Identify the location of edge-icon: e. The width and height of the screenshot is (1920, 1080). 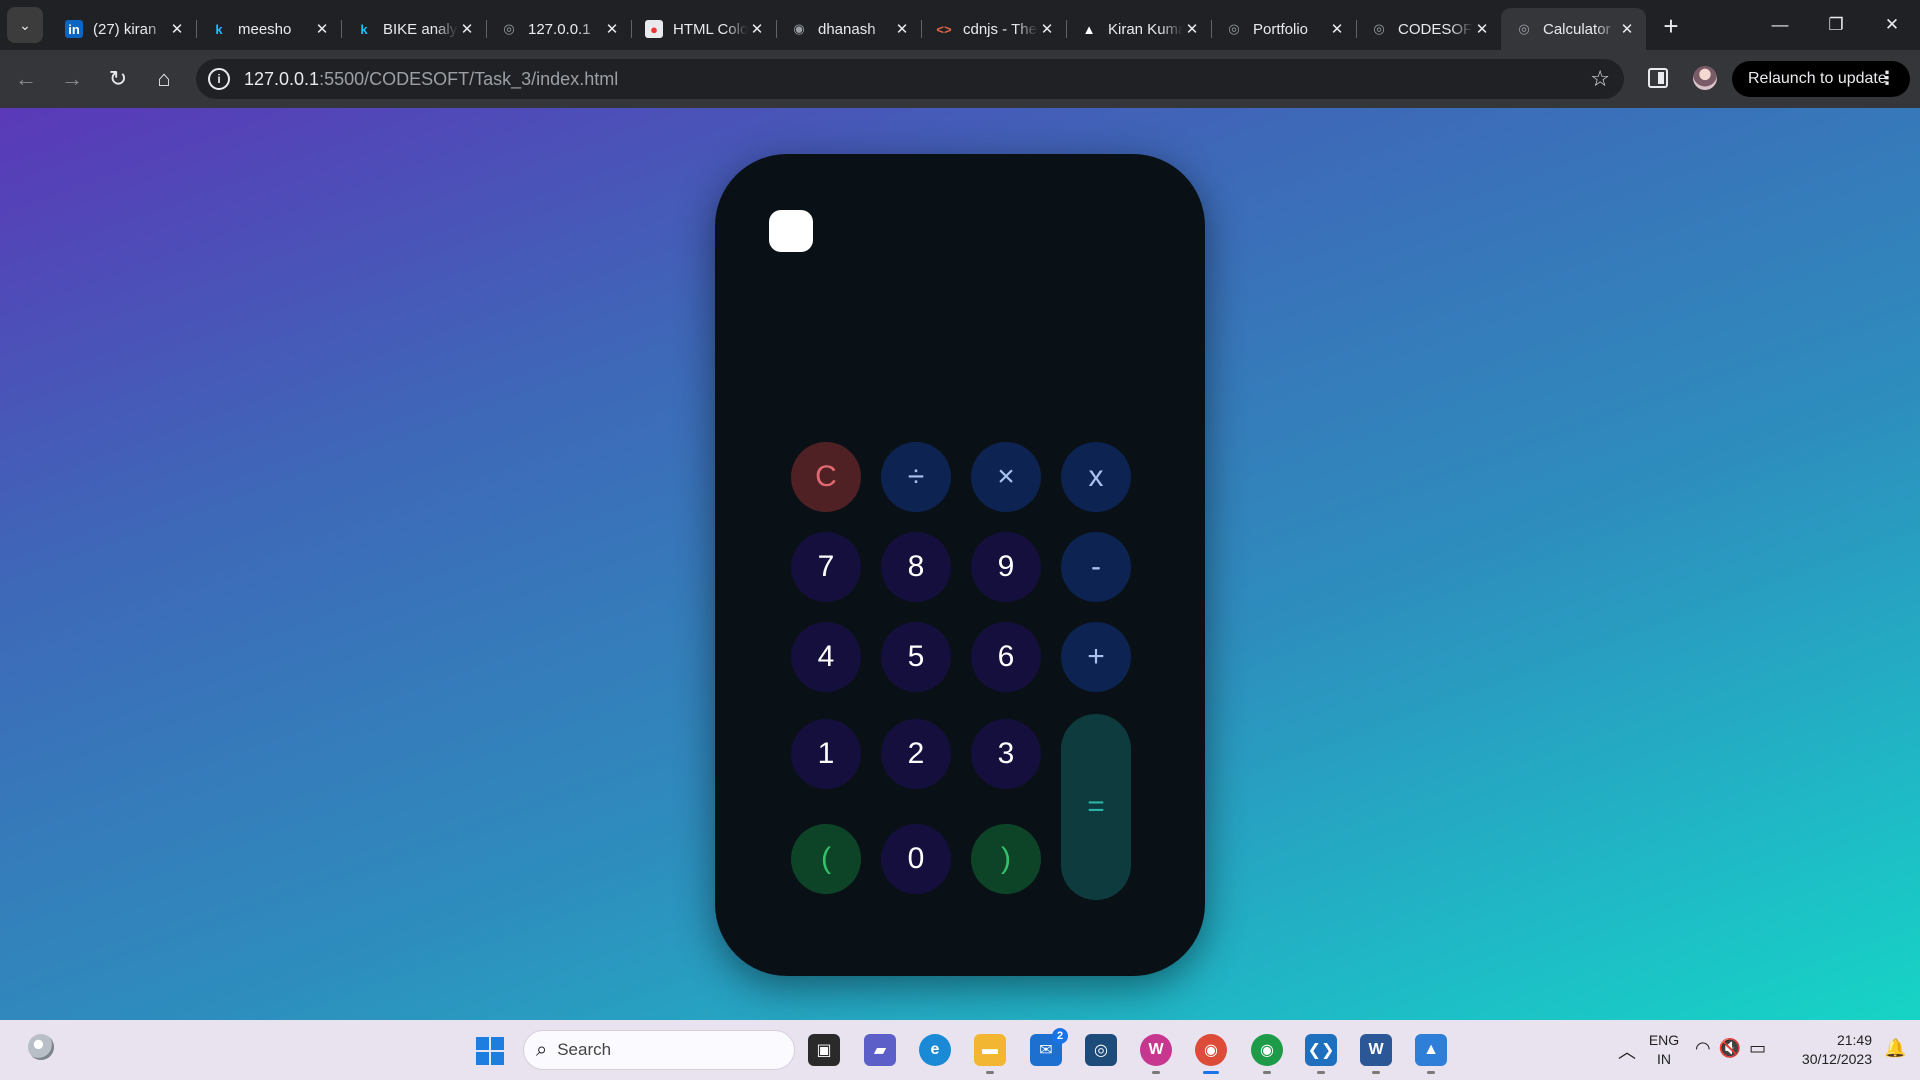
(935, 1050).